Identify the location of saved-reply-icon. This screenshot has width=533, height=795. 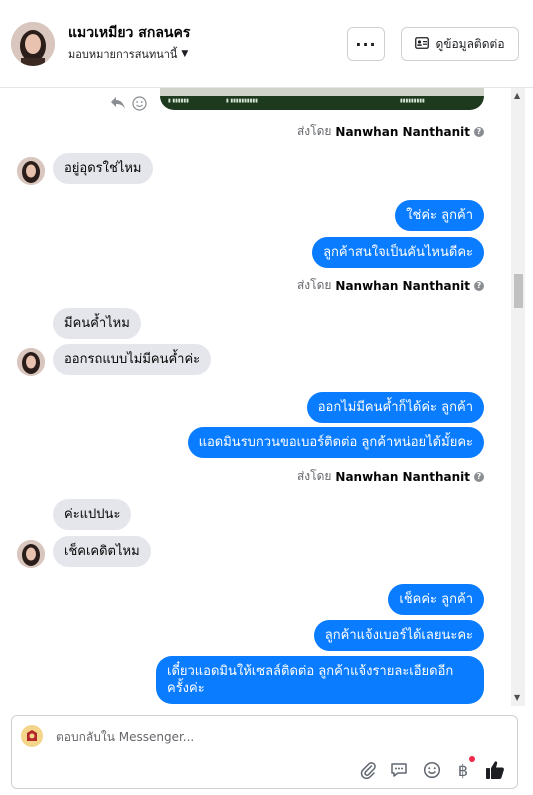
(399, 770).